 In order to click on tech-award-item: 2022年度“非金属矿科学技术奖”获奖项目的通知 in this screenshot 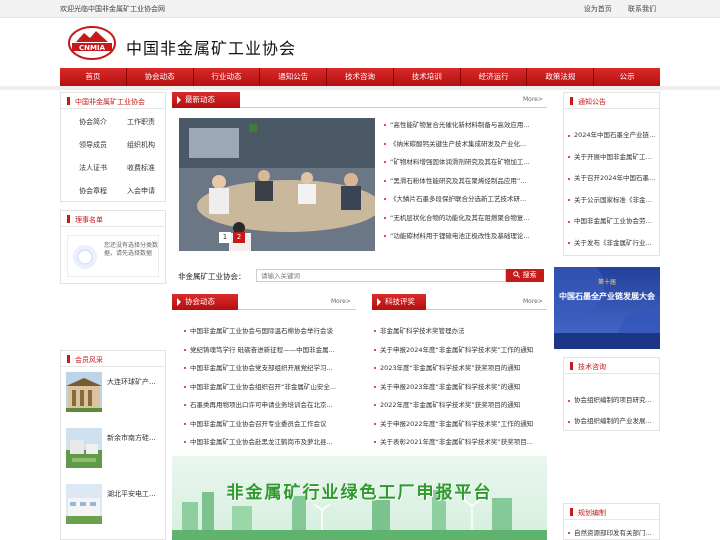, I will do `click(458, 405)`.